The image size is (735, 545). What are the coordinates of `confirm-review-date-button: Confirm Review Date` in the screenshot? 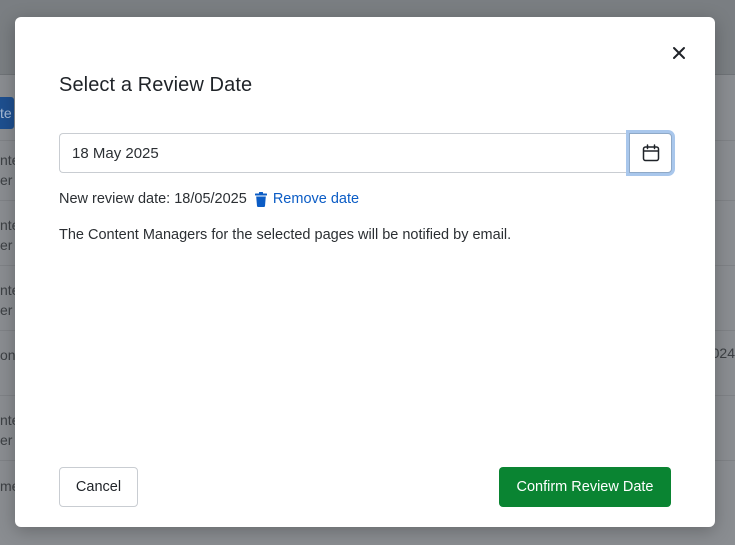 It's located at (585, 487).